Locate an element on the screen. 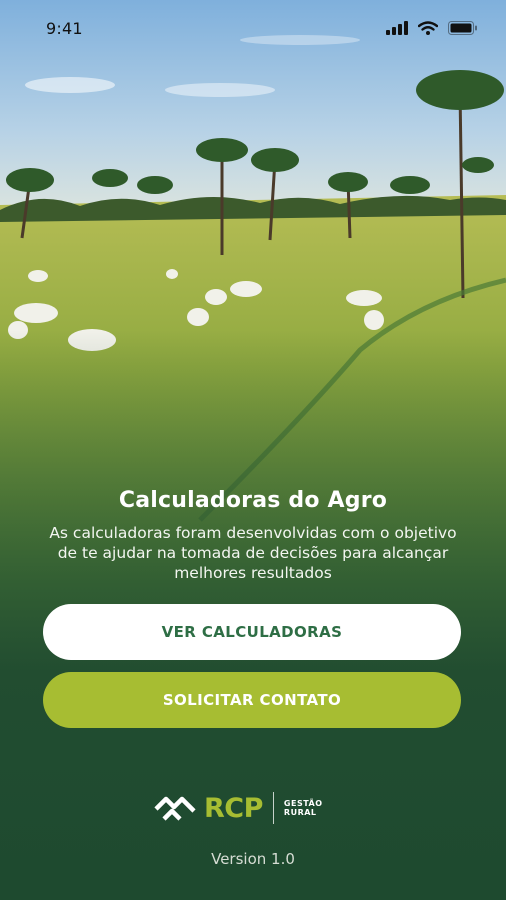  version-label: Version 1.0 is located at coordinates (253, 859).